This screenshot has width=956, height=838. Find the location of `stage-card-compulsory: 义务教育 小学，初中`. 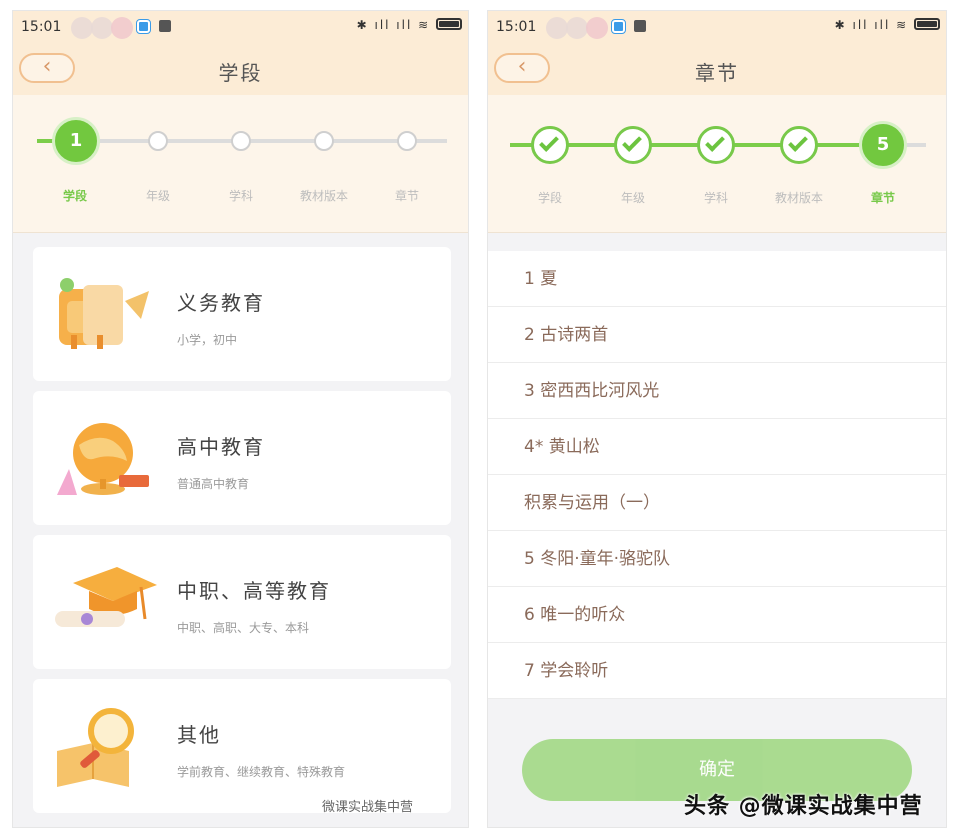

stage-card-compulsory: 义务教育 小学，初中 is located at coordinates (242, 314).